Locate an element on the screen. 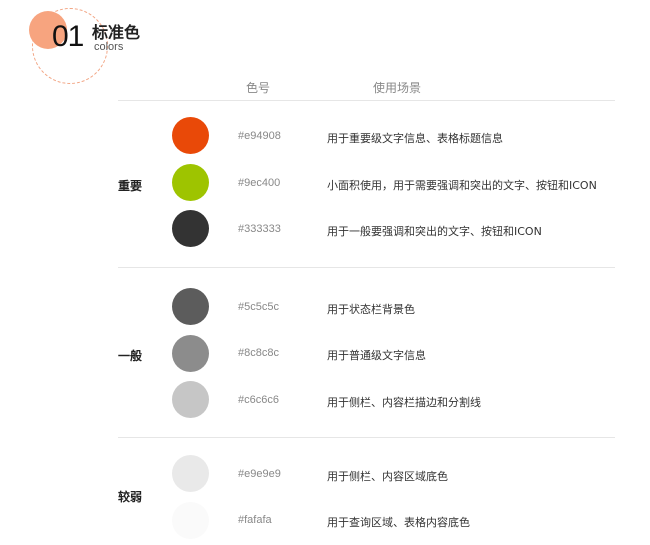  header-divider is located at coordinates (366, 100).